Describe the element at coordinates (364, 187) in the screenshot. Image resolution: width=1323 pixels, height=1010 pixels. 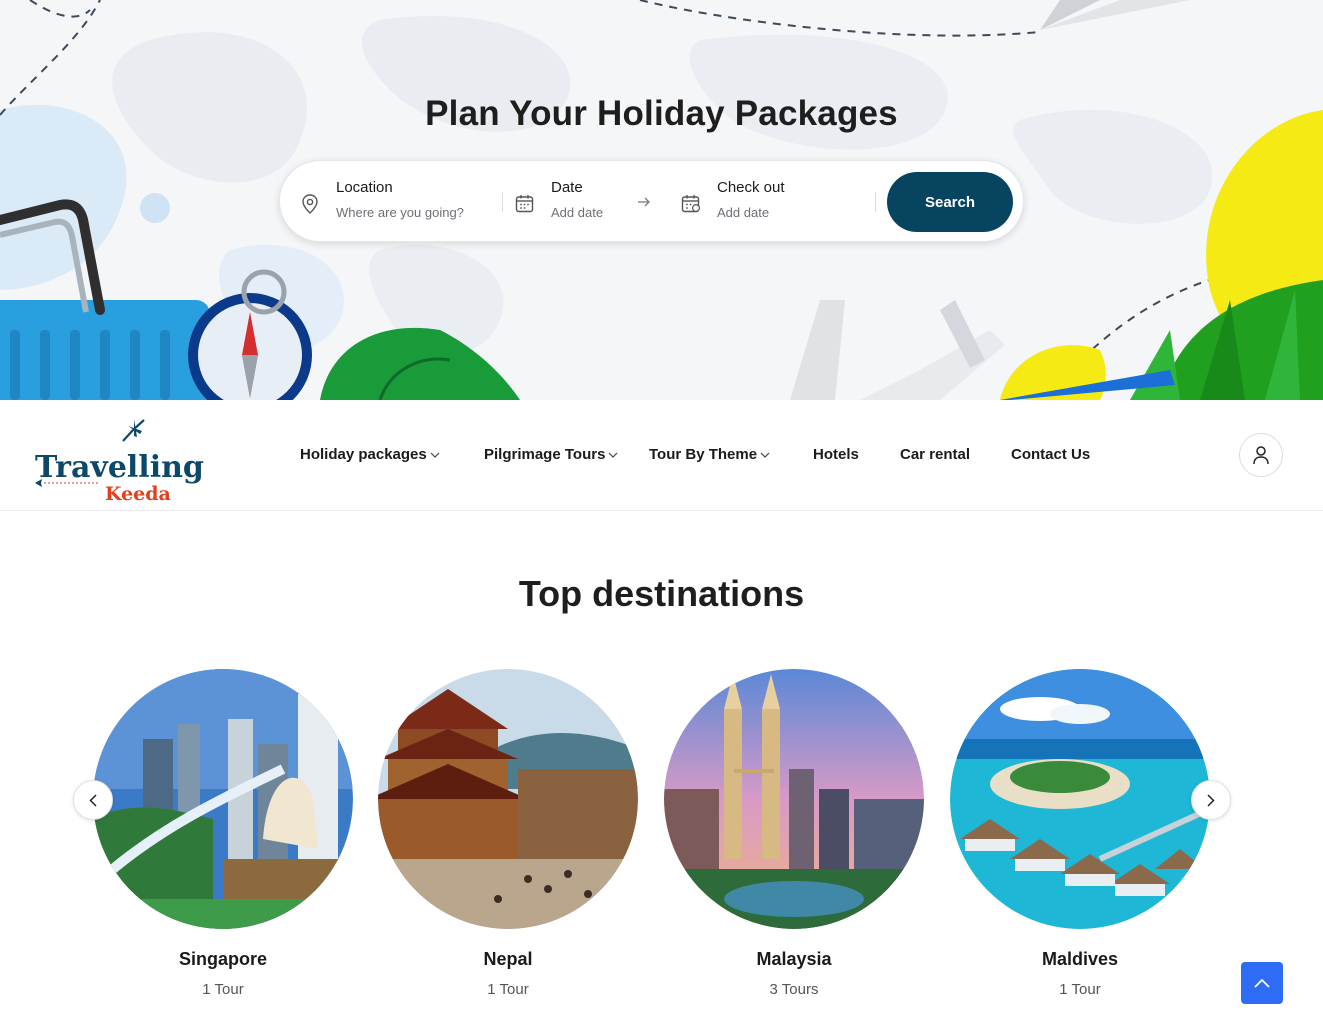
I see `location-label: Location` at that location.